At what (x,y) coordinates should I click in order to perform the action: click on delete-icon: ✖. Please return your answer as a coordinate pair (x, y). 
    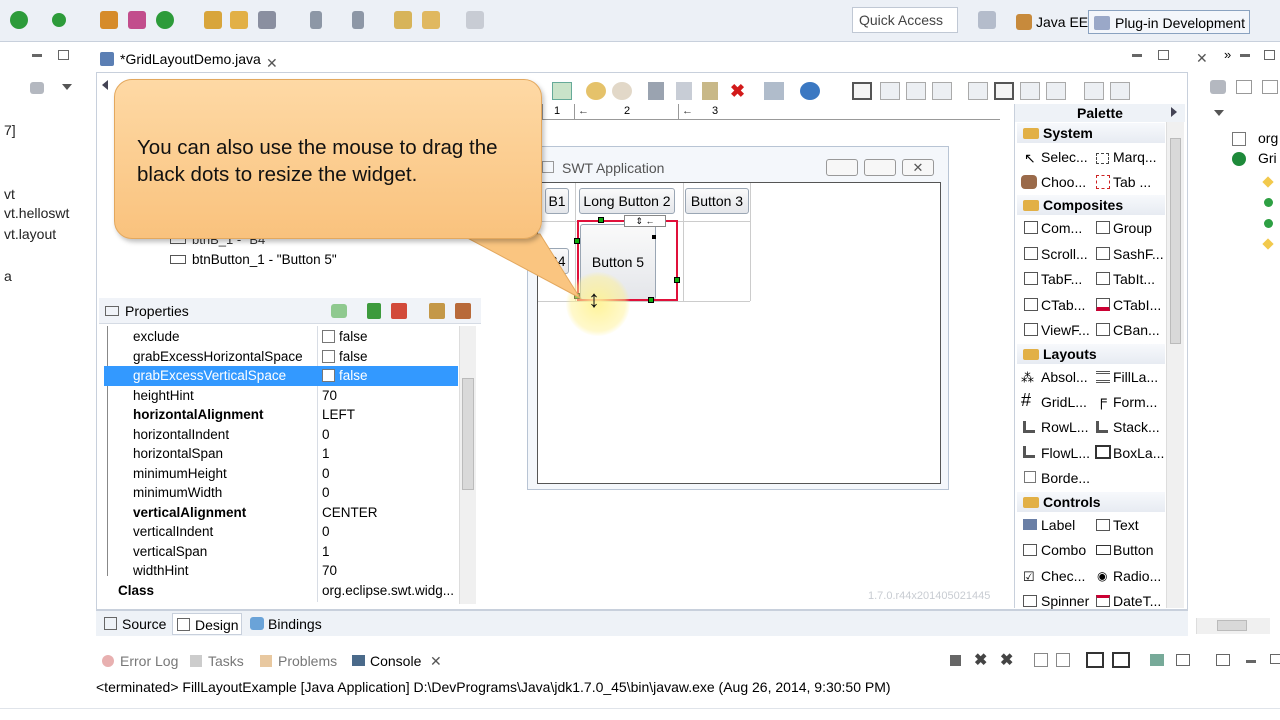
    Looking at the image, I should click on (740, 91).